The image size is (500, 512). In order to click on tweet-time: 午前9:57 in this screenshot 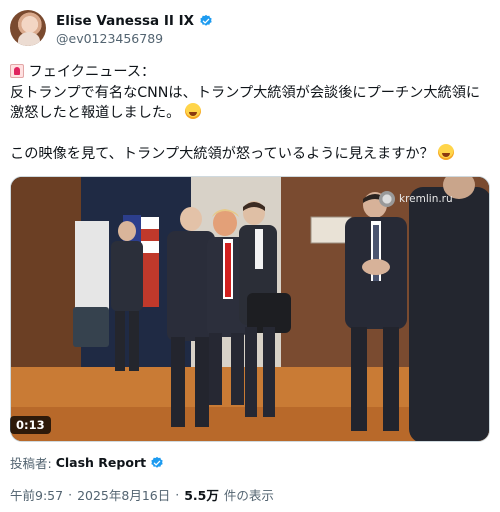, I will do `click(36, 494)`.